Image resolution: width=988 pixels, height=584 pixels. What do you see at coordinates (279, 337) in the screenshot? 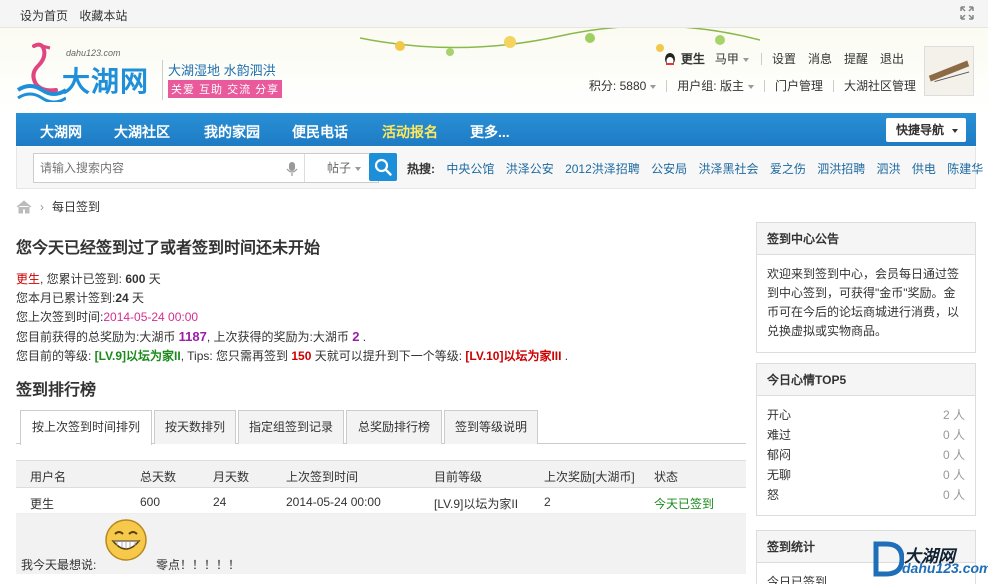
I see `stat-label: , 上次获得的奖励为:大湖币` at bounding box center [279, 337].